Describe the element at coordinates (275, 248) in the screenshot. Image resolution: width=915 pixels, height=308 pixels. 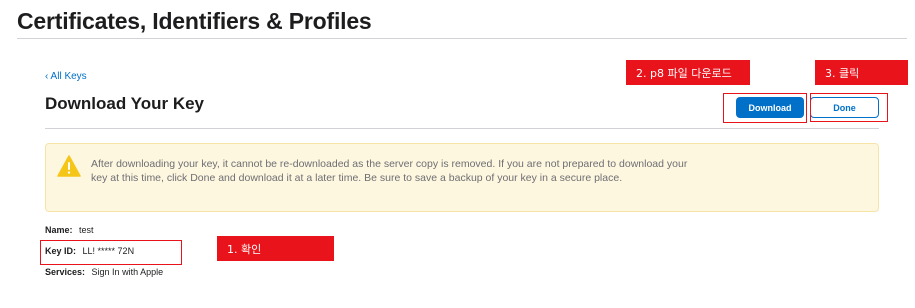
I see `annotation-step1-label: 1. 확인` at that location.